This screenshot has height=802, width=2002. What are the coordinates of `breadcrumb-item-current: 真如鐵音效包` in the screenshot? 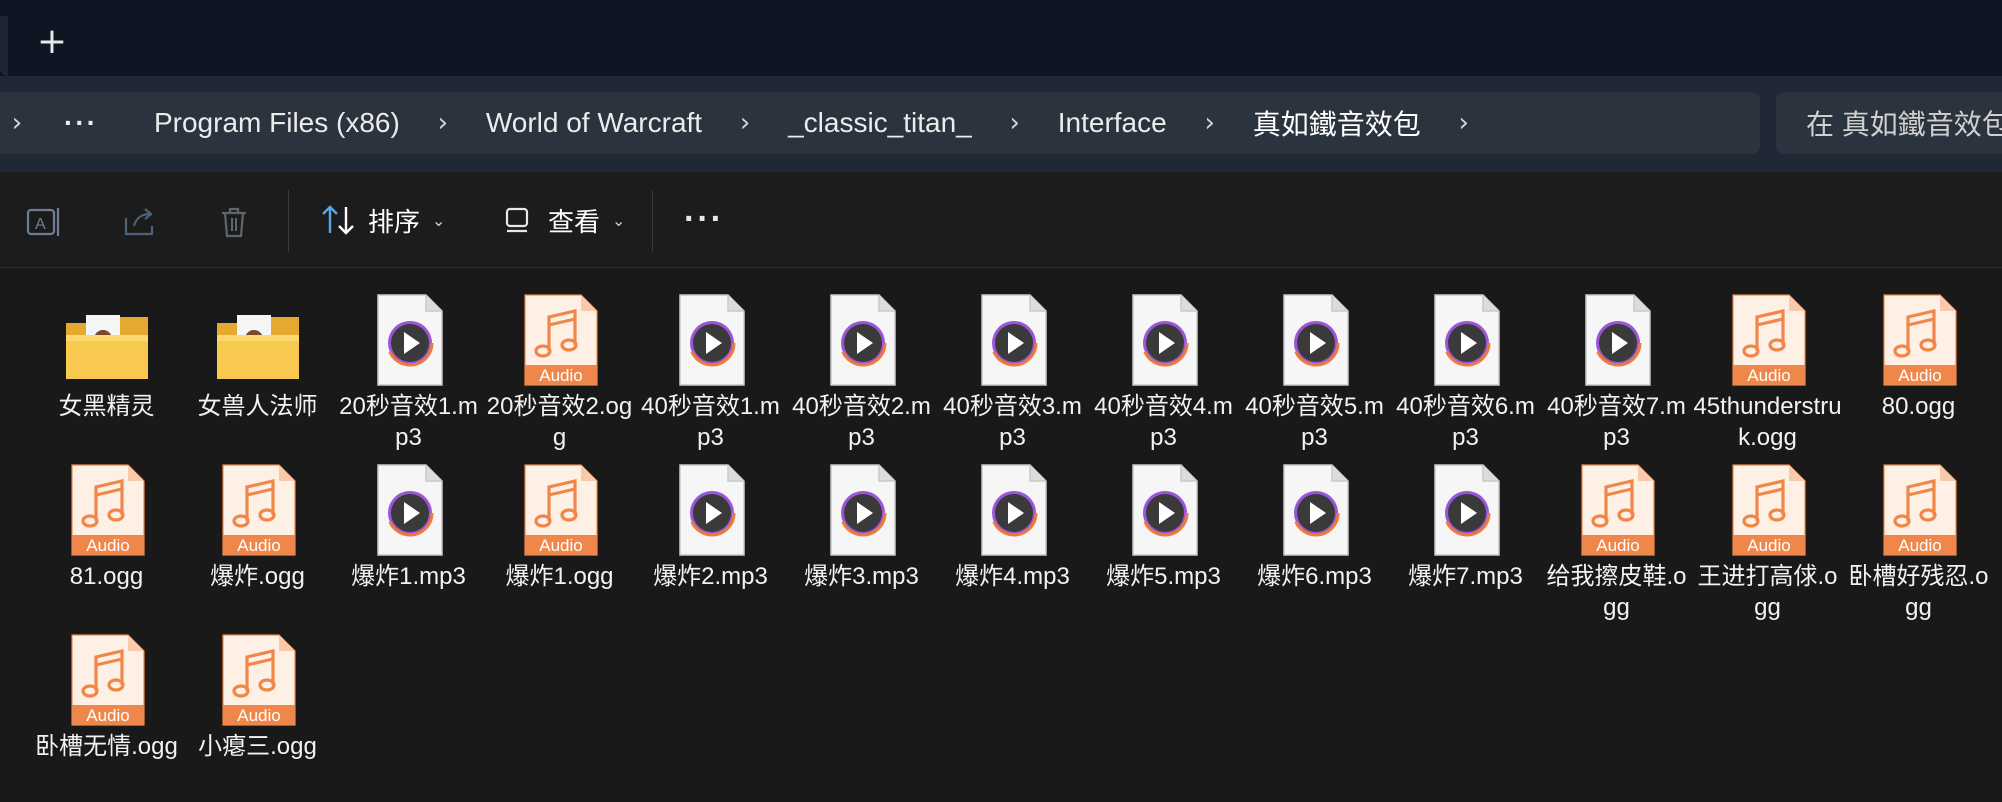 It's located at (1337, 123).